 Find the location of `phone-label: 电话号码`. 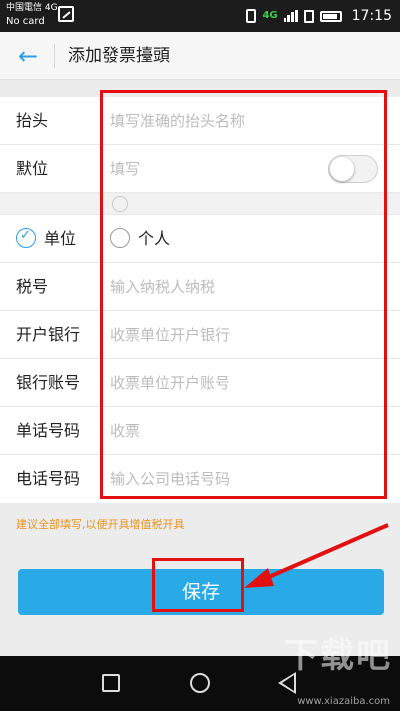

phone-label: 电话号码 is located at coordinates (48, 478).